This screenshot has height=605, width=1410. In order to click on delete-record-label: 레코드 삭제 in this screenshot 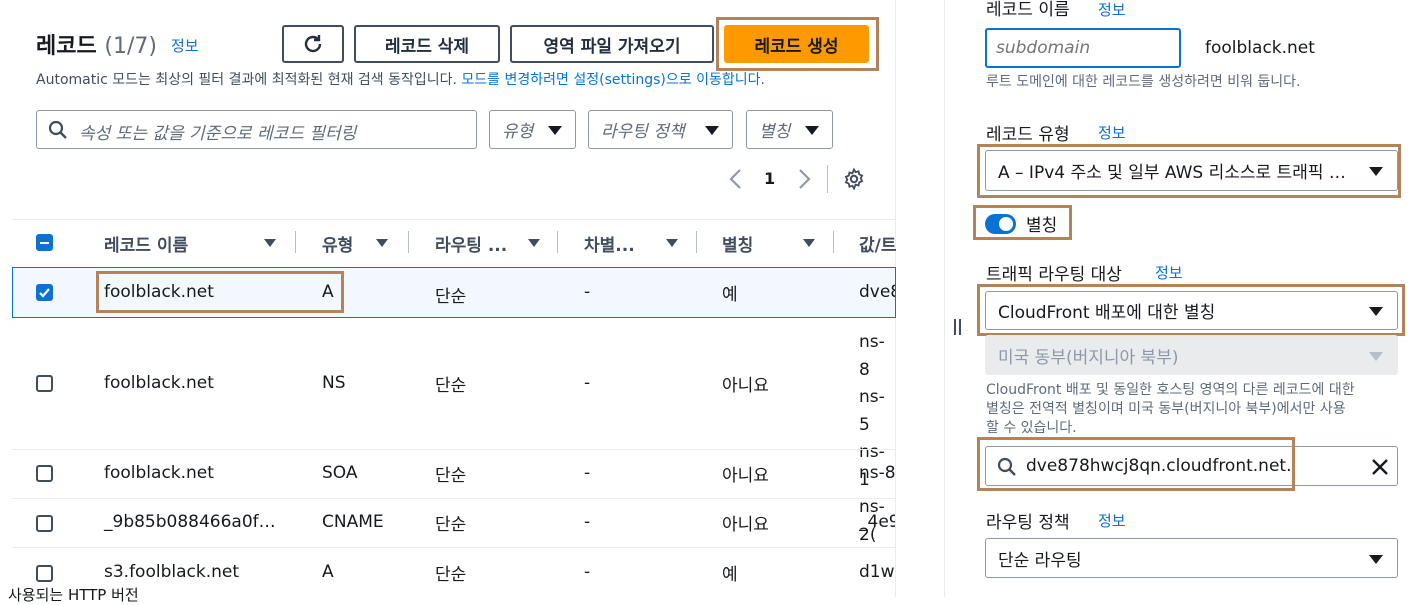, I will do `click(427, 46)`.